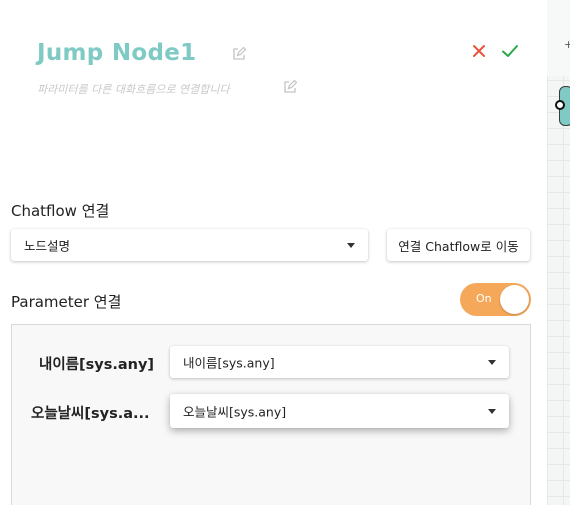 This screenshot has height=505, width=570. What do you see at coordinates (339, 411) in the screenshot?
I see `parameter-select: 오늘날씨[sys.any]` at bounding box center [339, 411].